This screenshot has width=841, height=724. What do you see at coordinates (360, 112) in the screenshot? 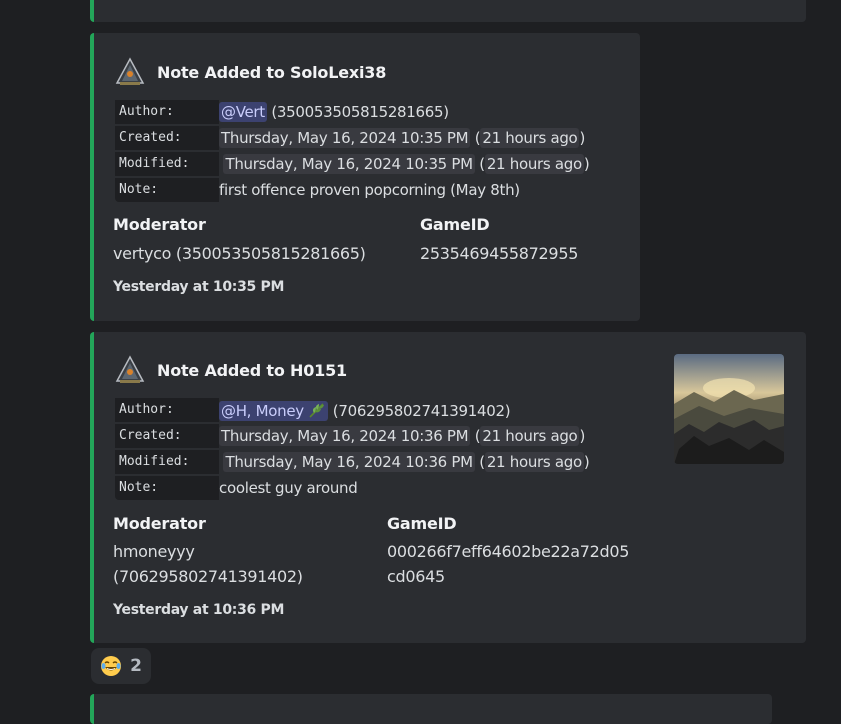
I see `author-id: (350053505815281665)` at bounding box center [360, 112].